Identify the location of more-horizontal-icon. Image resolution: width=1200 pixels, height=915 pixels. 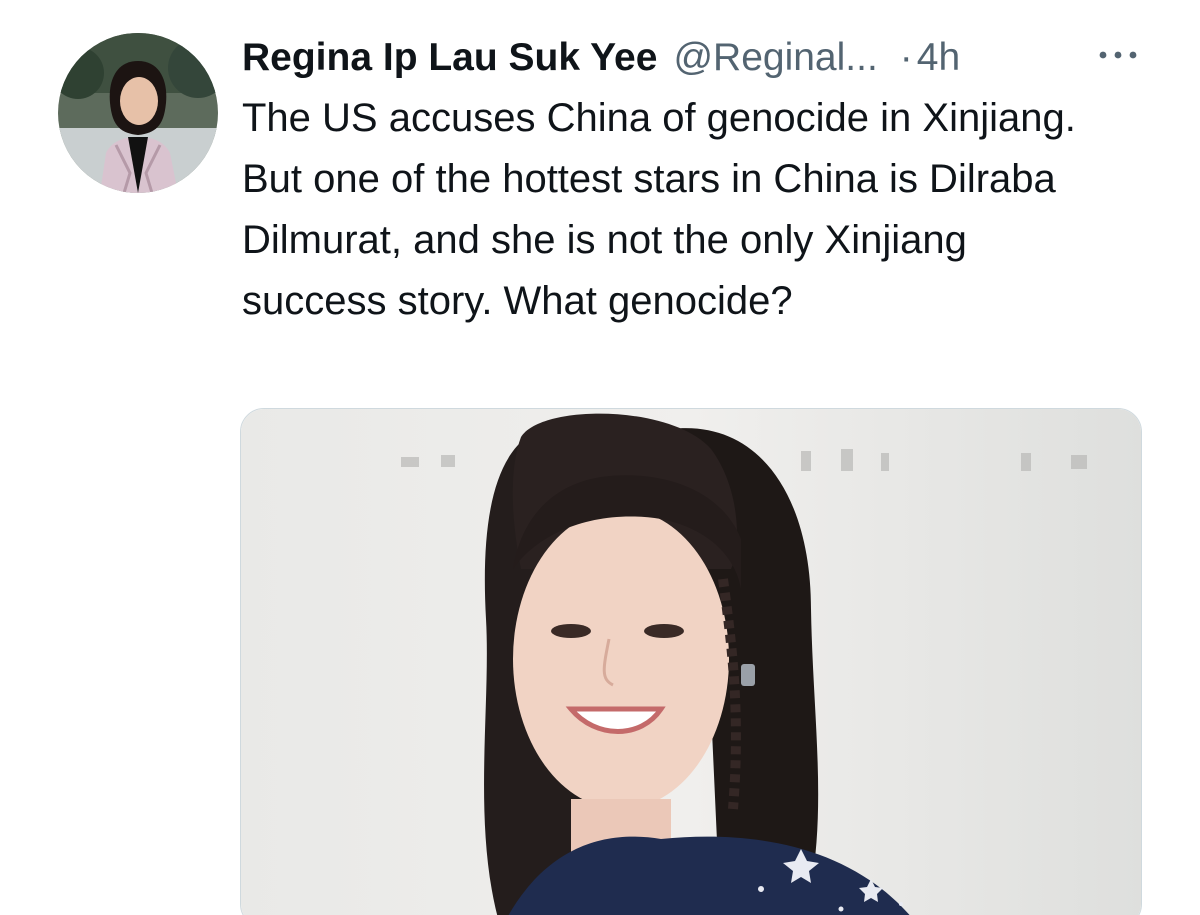
(1118, 55).